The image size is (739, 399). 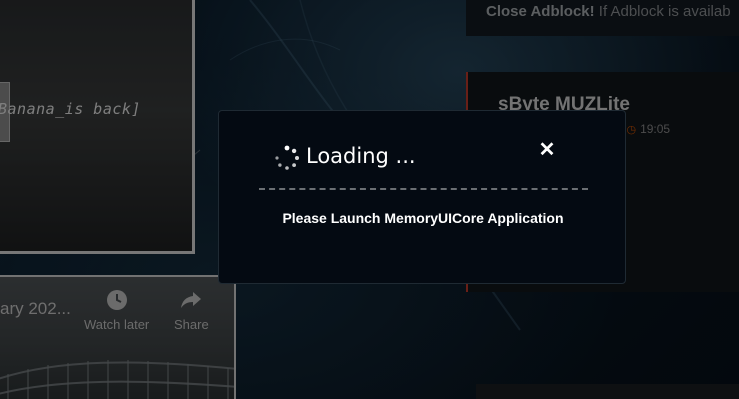 I want to click on dialog-message: Please Launch MemoryUICore Application, so click(x=423, y=218).